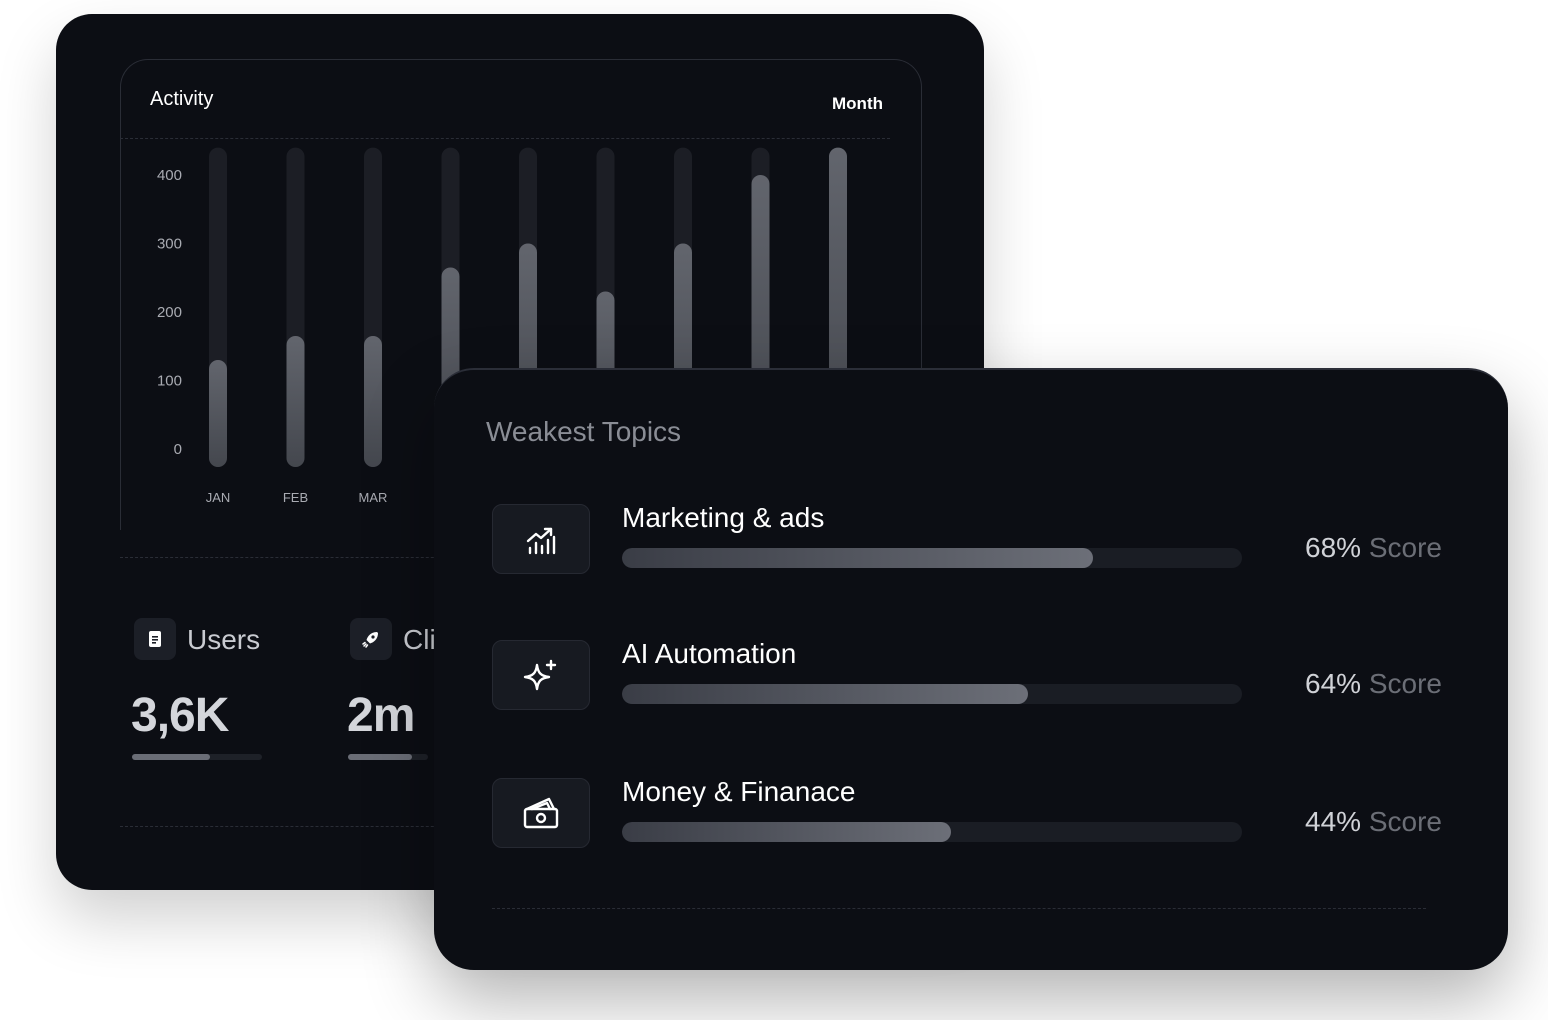 The image size is (1548, 1020). Describe the element at coordinates (381, 715) in the screenshot. I see `stat-value: 2m` at that location.